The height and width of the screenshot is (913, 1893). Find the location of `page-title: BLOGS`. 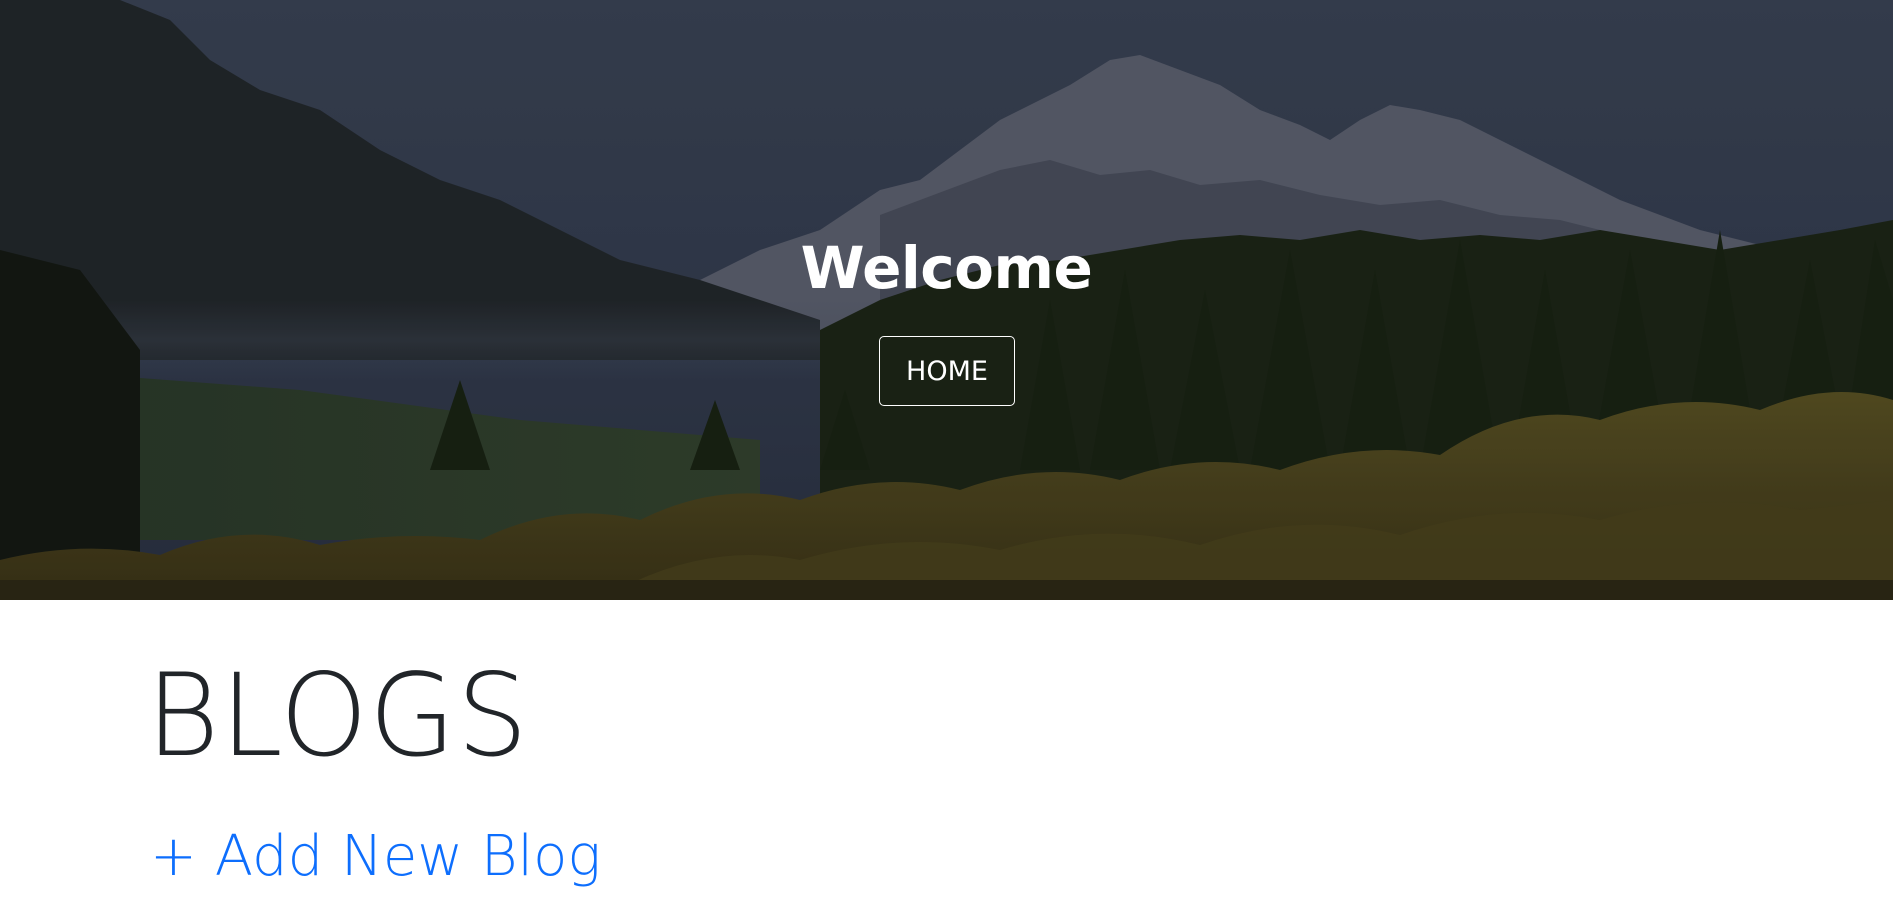

page-title: BLOGS is located at coordinates (337, 716).